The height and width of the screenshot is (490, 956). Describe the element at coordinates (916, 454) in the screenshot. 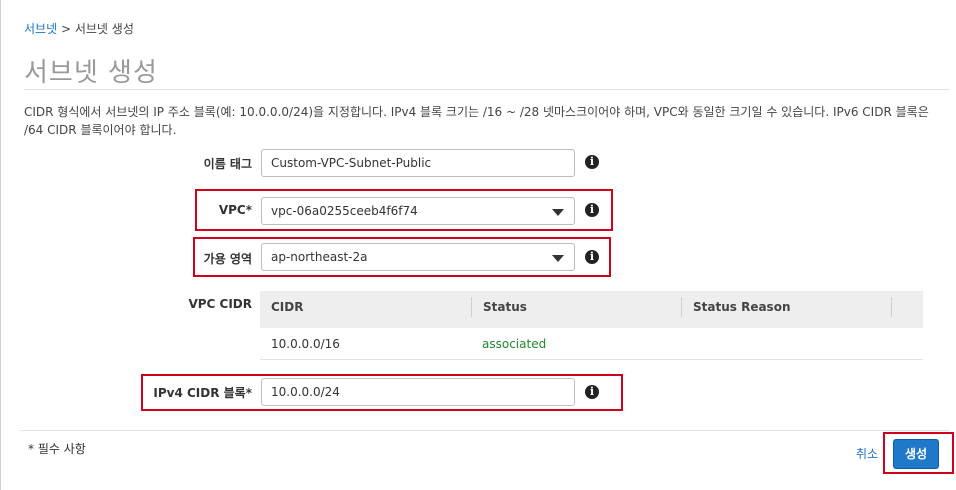

I see `create-button: 생성` at that location.